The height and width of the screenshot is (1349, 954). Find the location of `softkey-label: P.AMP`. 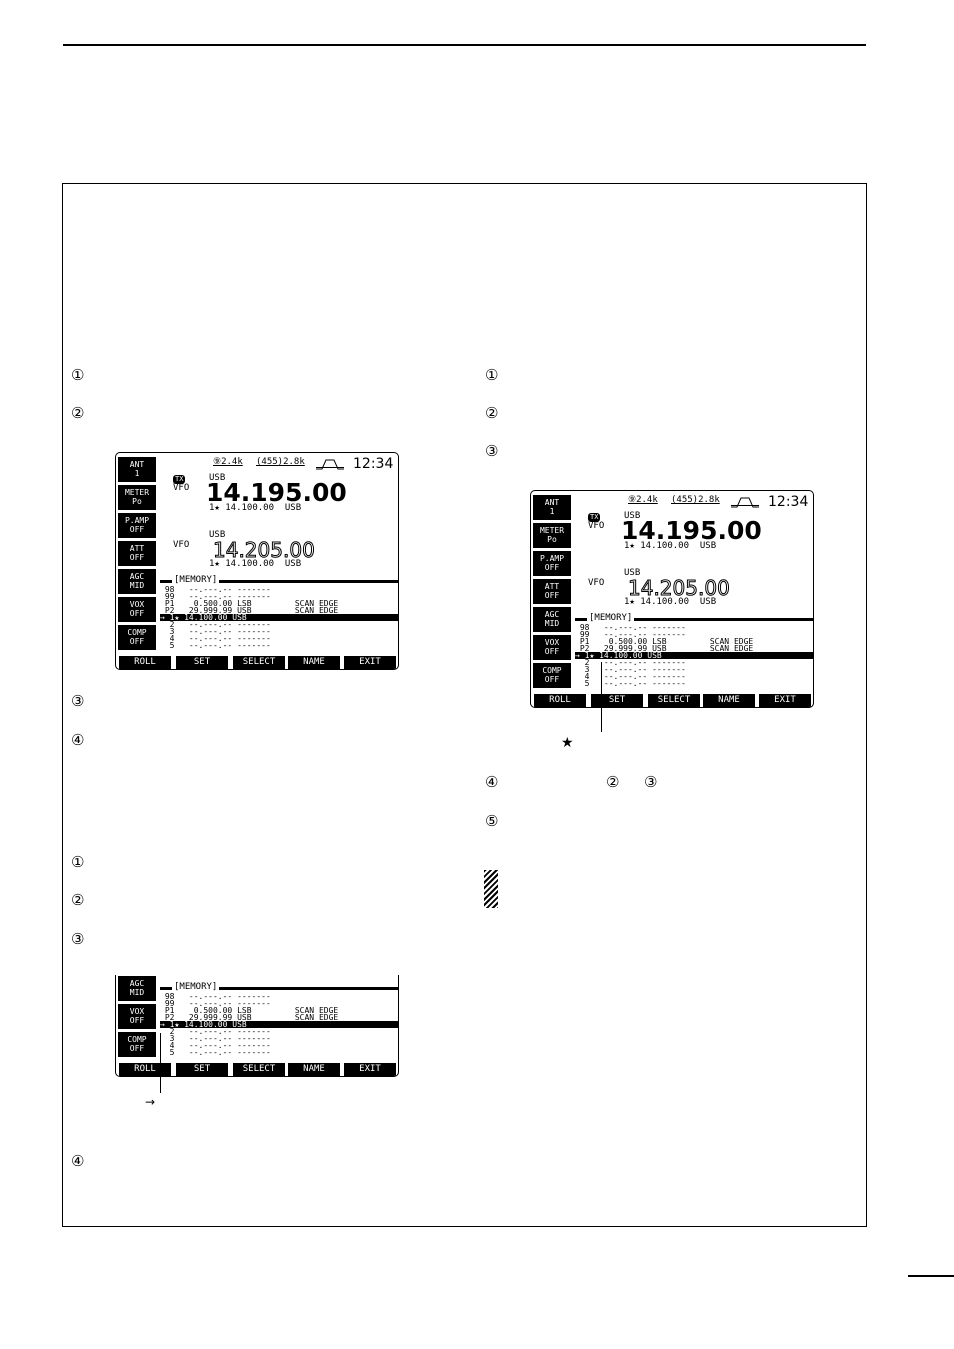

softkey-label: P.AMP is located at coordinates (552, 558).